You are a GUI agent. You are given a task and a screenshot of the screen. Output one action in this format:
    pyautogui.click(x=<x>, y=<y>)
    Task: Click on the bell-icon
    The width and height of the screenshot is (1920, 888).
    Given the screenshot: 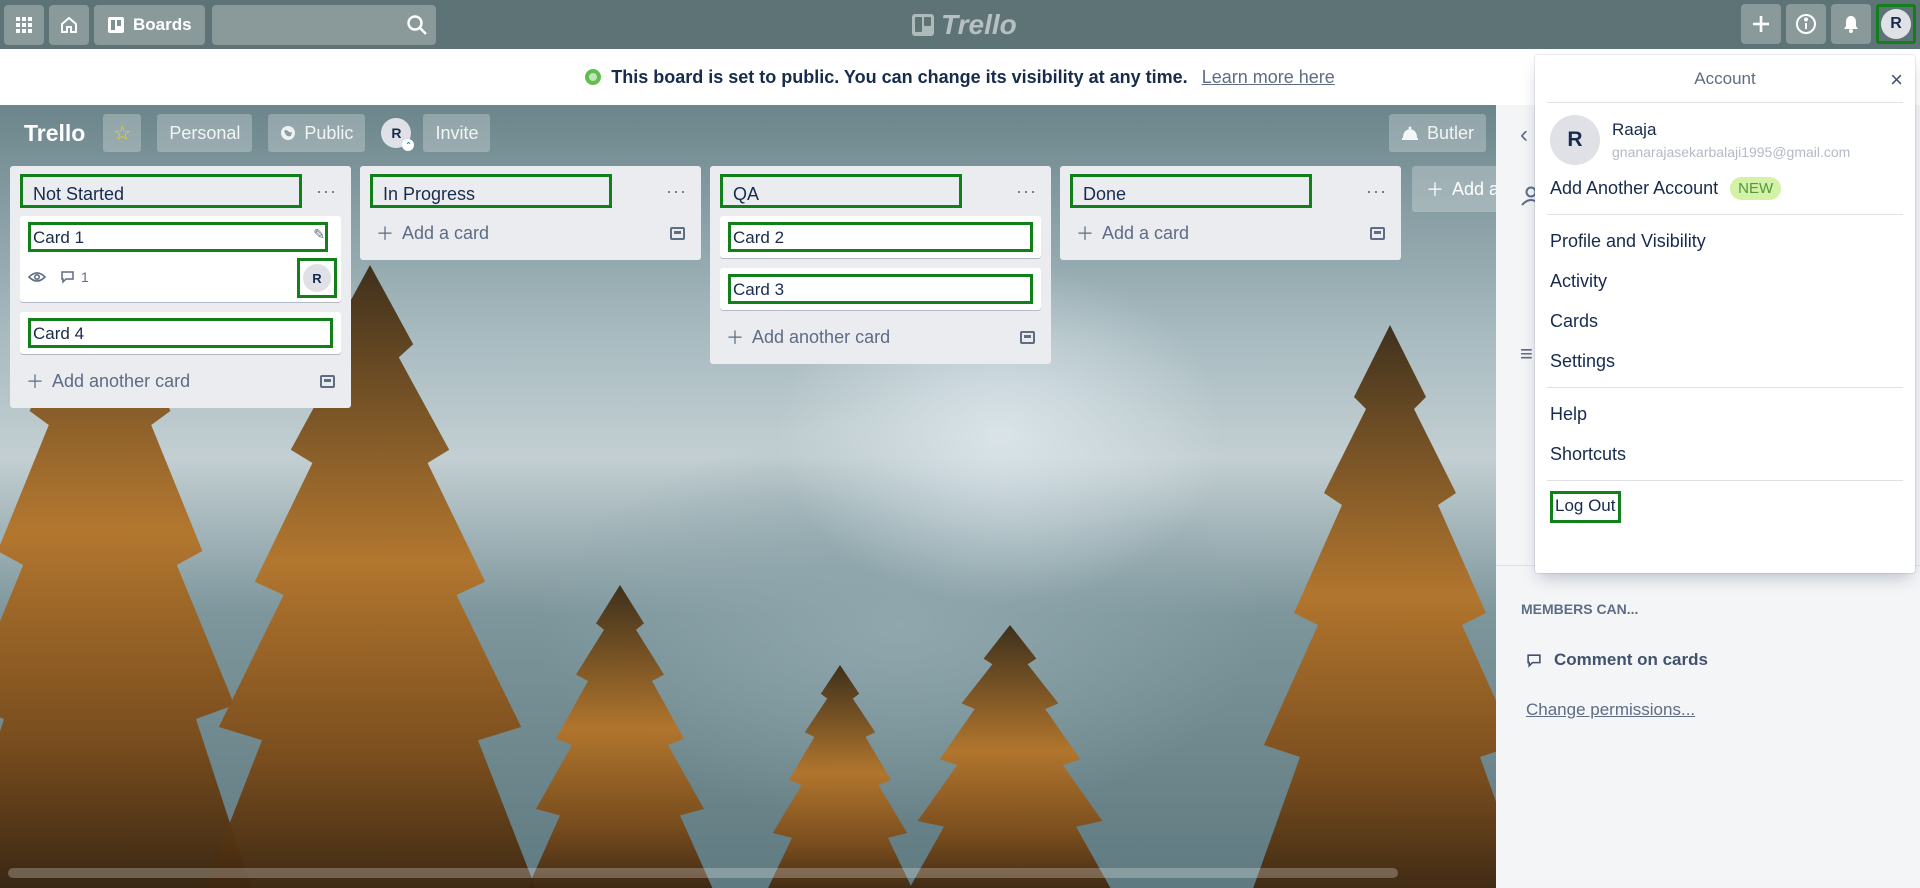 What is the action you would take?
    pyautogui.click(x=1851, y=24)
    